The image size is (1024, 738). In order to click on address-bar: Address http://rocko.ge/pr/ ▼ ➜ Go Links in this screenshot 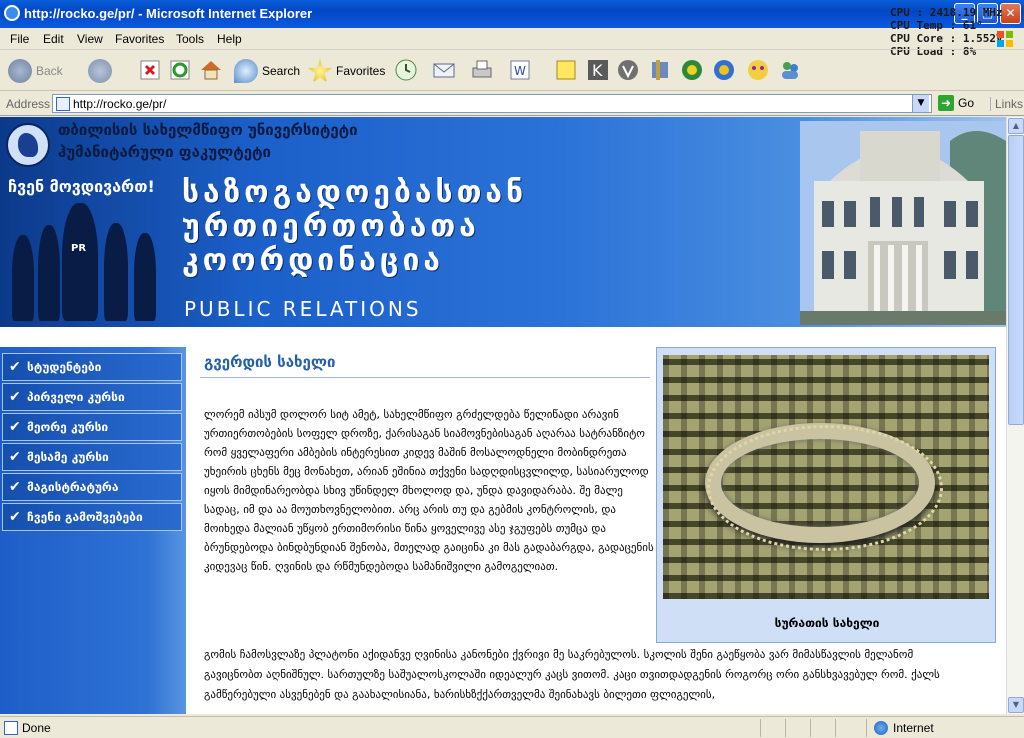, I will do `click(512, 104)`.